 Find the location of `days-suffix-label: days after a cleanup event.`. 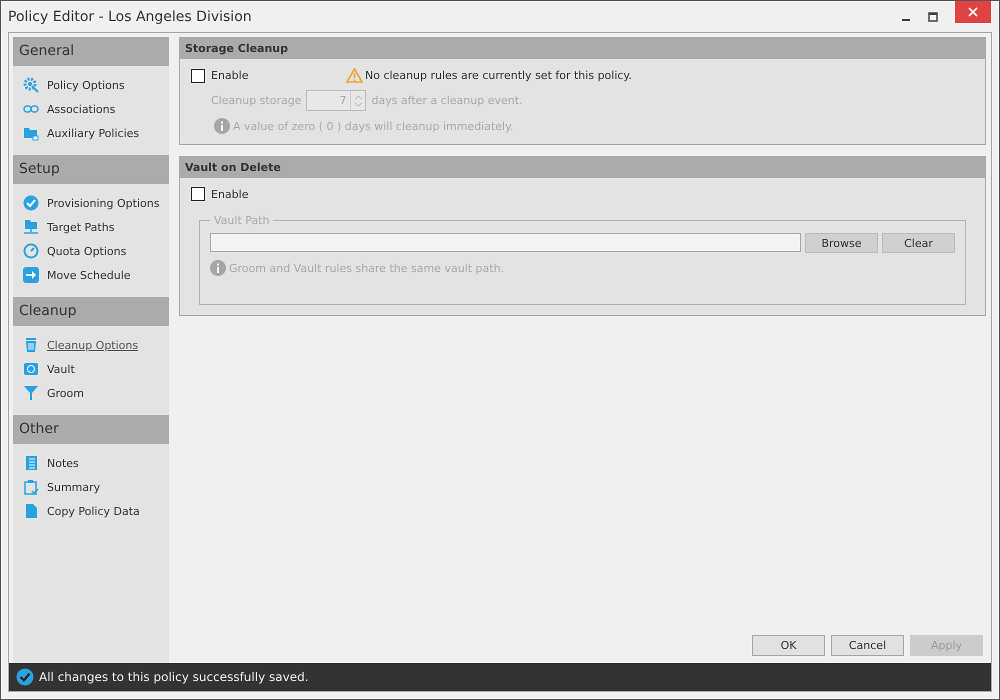

days-suffix-label: days after a cleanup event. is located at coordinates (447, 100).